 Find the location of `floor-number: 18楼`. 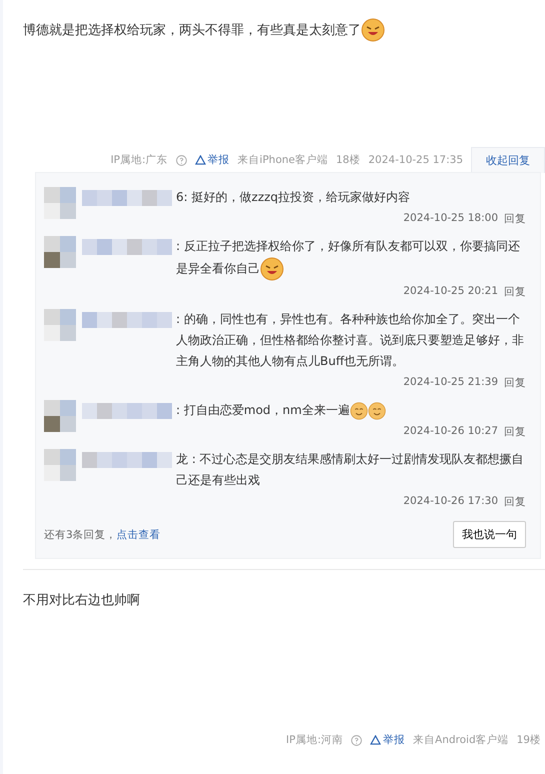

floor-number: 18楼 is located at coordinates (348, 160).